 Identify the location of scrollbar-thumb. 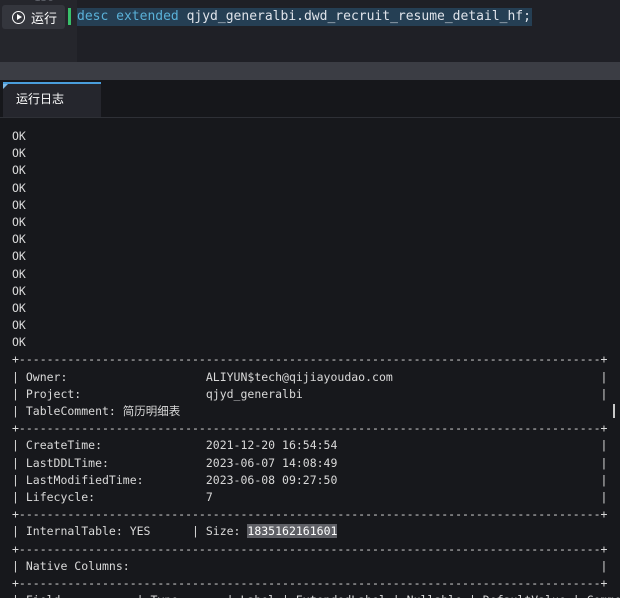
(614, 411).